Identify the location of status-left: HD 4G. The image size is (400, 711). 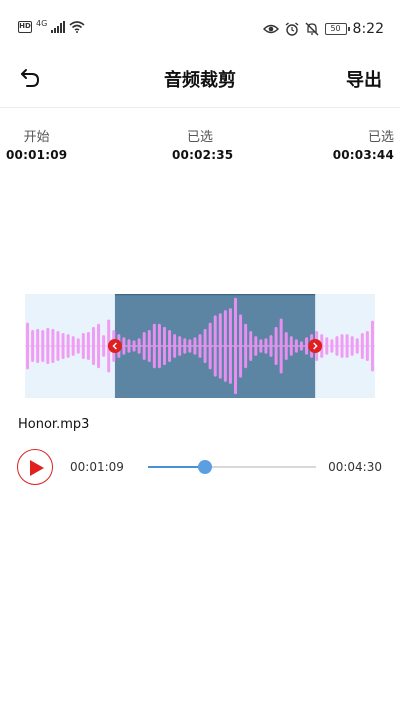
(51, 25).